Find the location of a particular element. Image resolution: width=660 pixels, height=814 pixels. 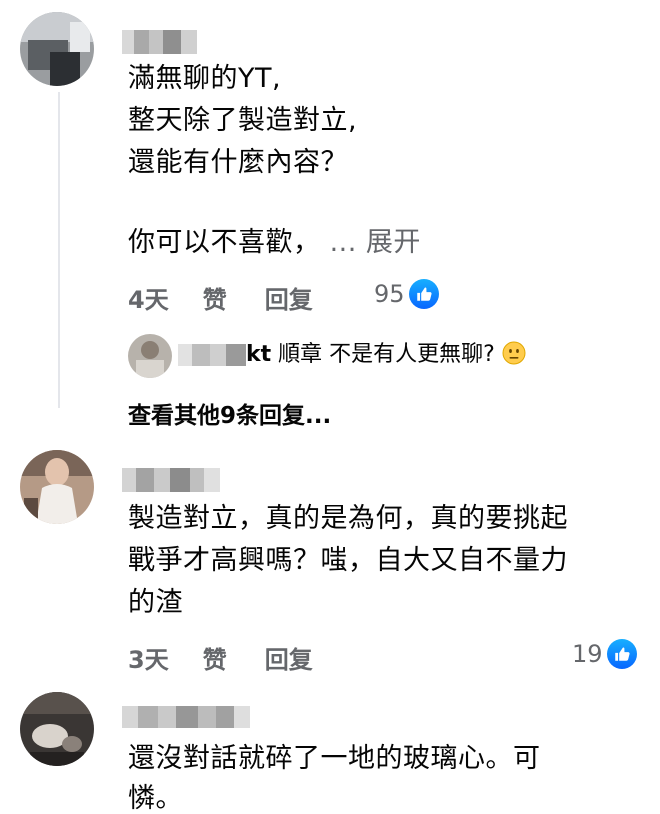

reply-preview-text: 順章 不是有人更無聊? is located at coordinates (386, 354).